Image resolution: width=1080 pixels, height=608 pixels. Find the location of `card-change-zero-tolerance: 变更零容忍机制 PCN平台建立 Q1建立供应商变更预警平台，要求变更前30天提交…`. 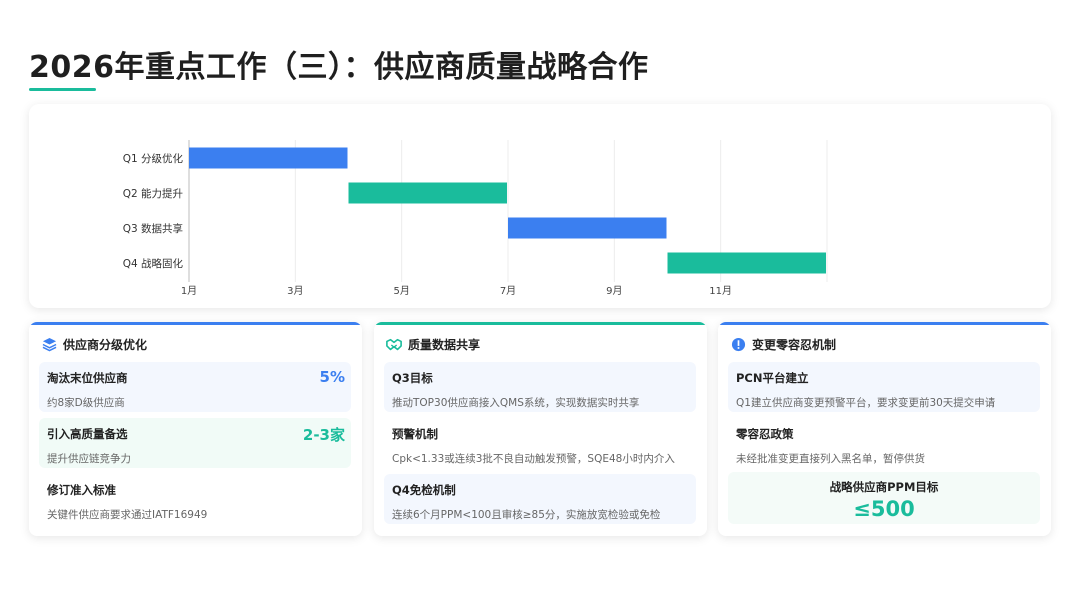

card-change-zero-tolerance: 变更零容忍机制 PCN平台建立 Q1建立供应商变更预警平台，要求变更前30天提交… is located at coordinates (884, 429).